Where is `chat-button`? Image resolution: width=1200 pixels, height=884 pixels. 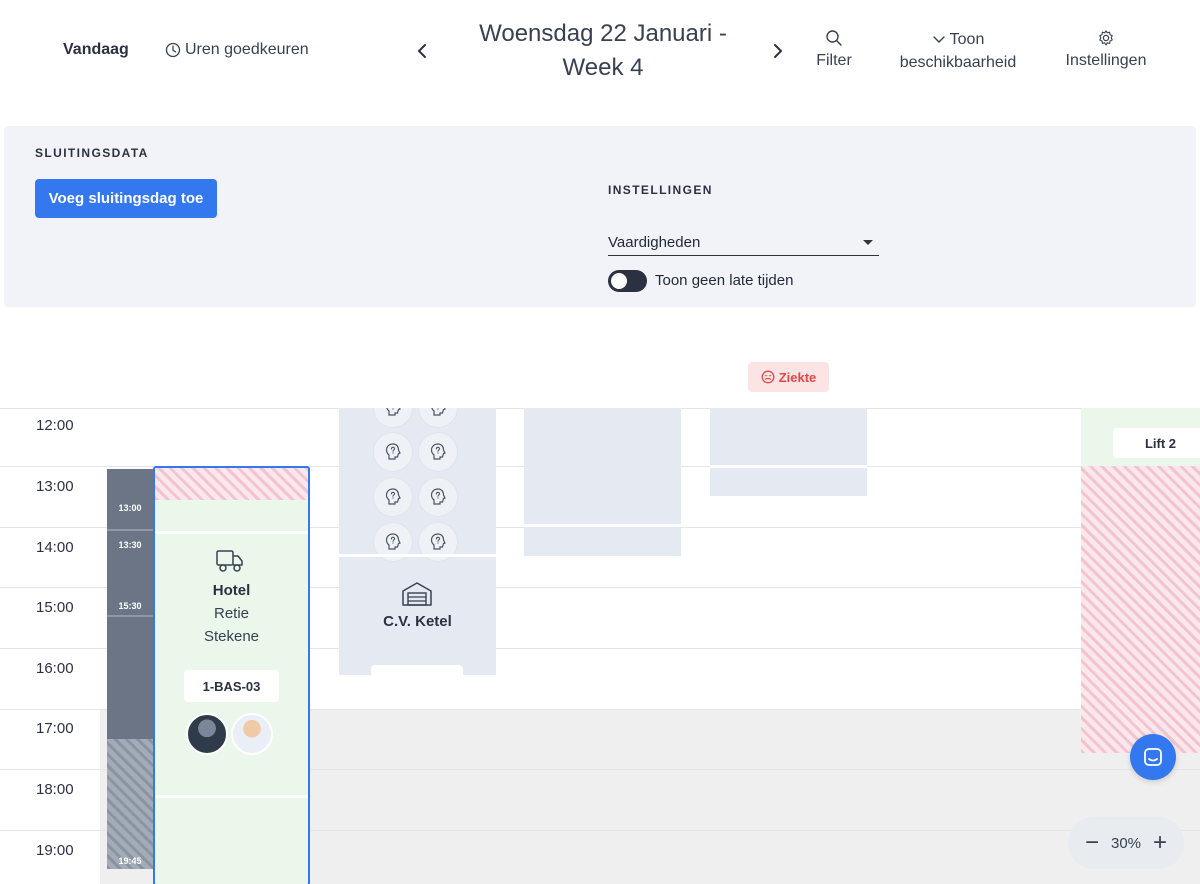 chat-button is located at coordinates (1153, 757).